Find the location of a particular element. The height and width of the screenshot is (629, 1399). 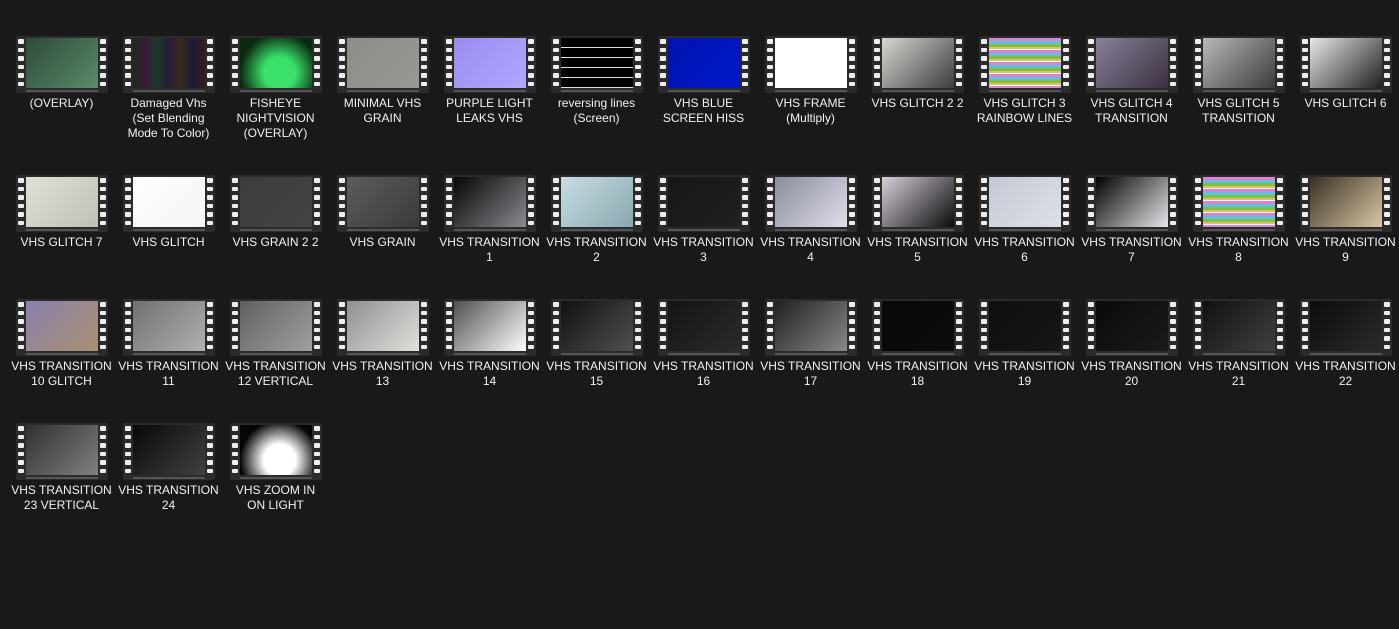

video-file-item: VHS TRANSITION 11 is located at coordinates (168, 344).